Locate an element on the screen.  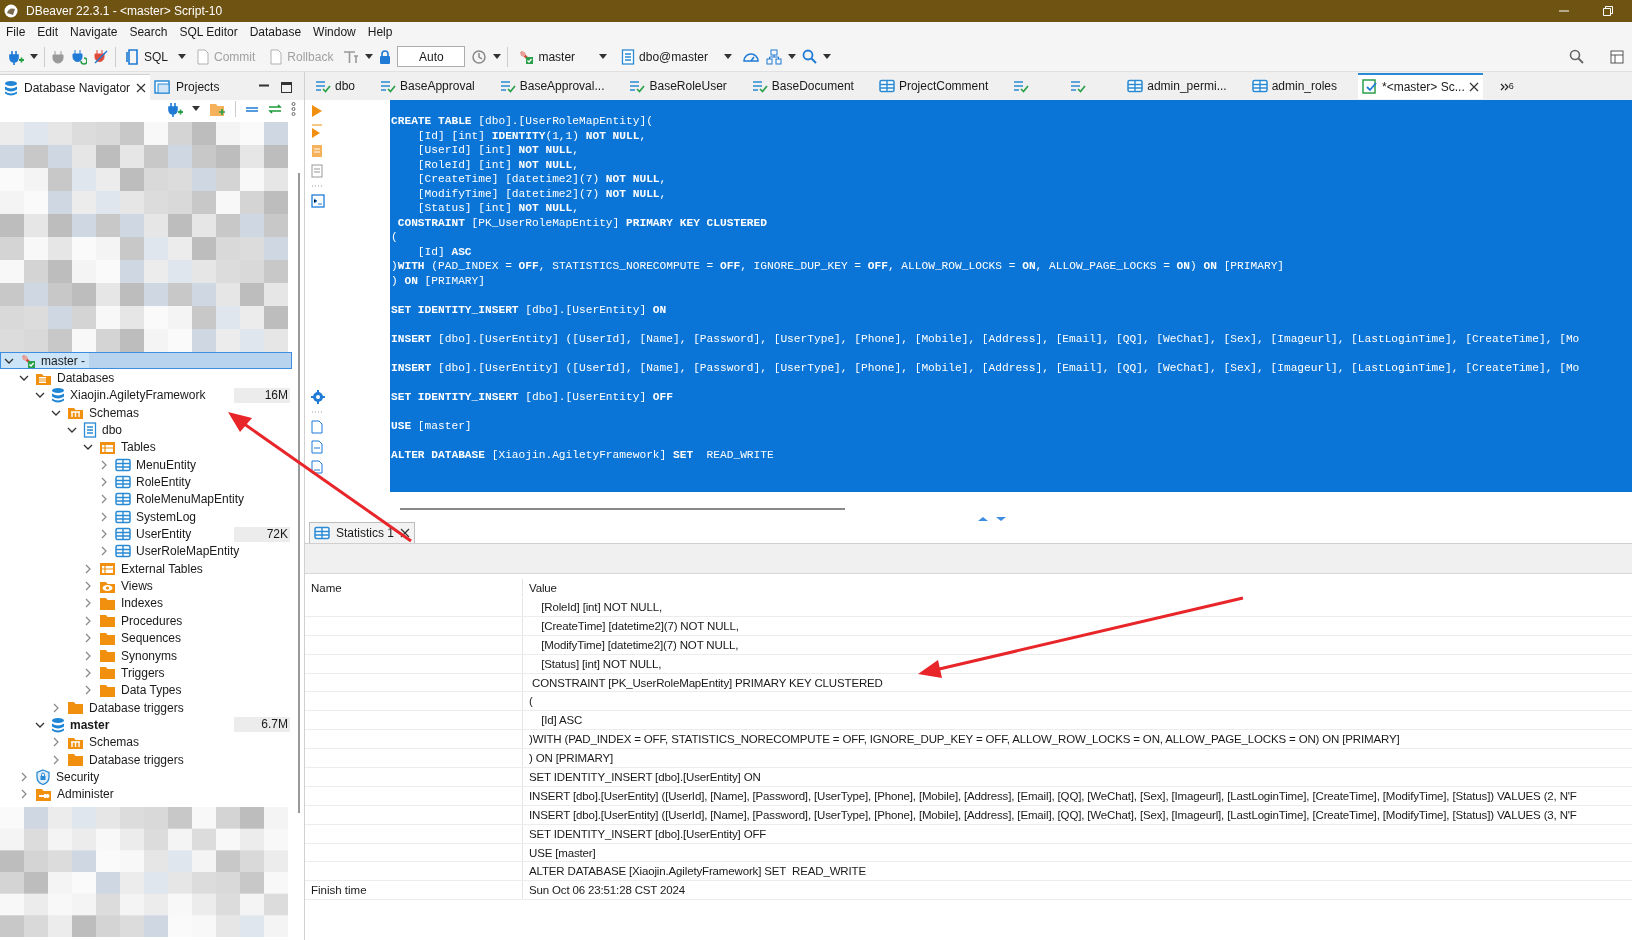
table-cell: Finish time is located at coordinates (339, 890).